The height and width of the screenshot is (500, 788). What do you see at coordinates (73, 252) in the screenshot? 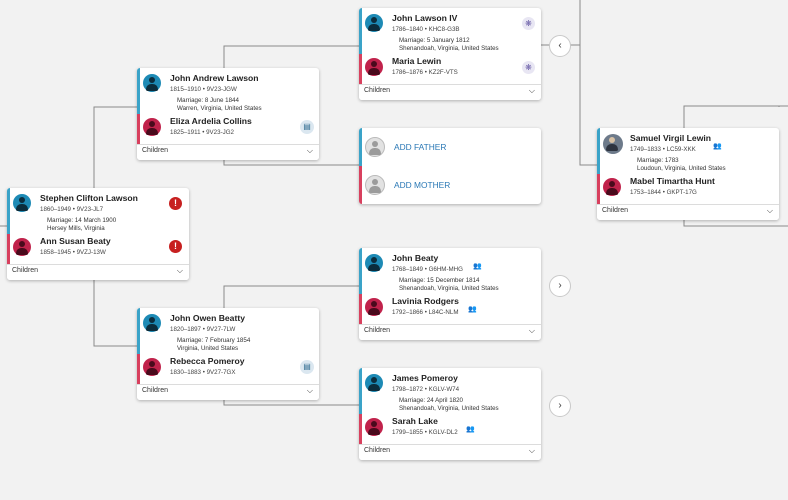
I see `wife-info: 1858–1945 • 9VZJ-13W` at bounding box center [73, 252].